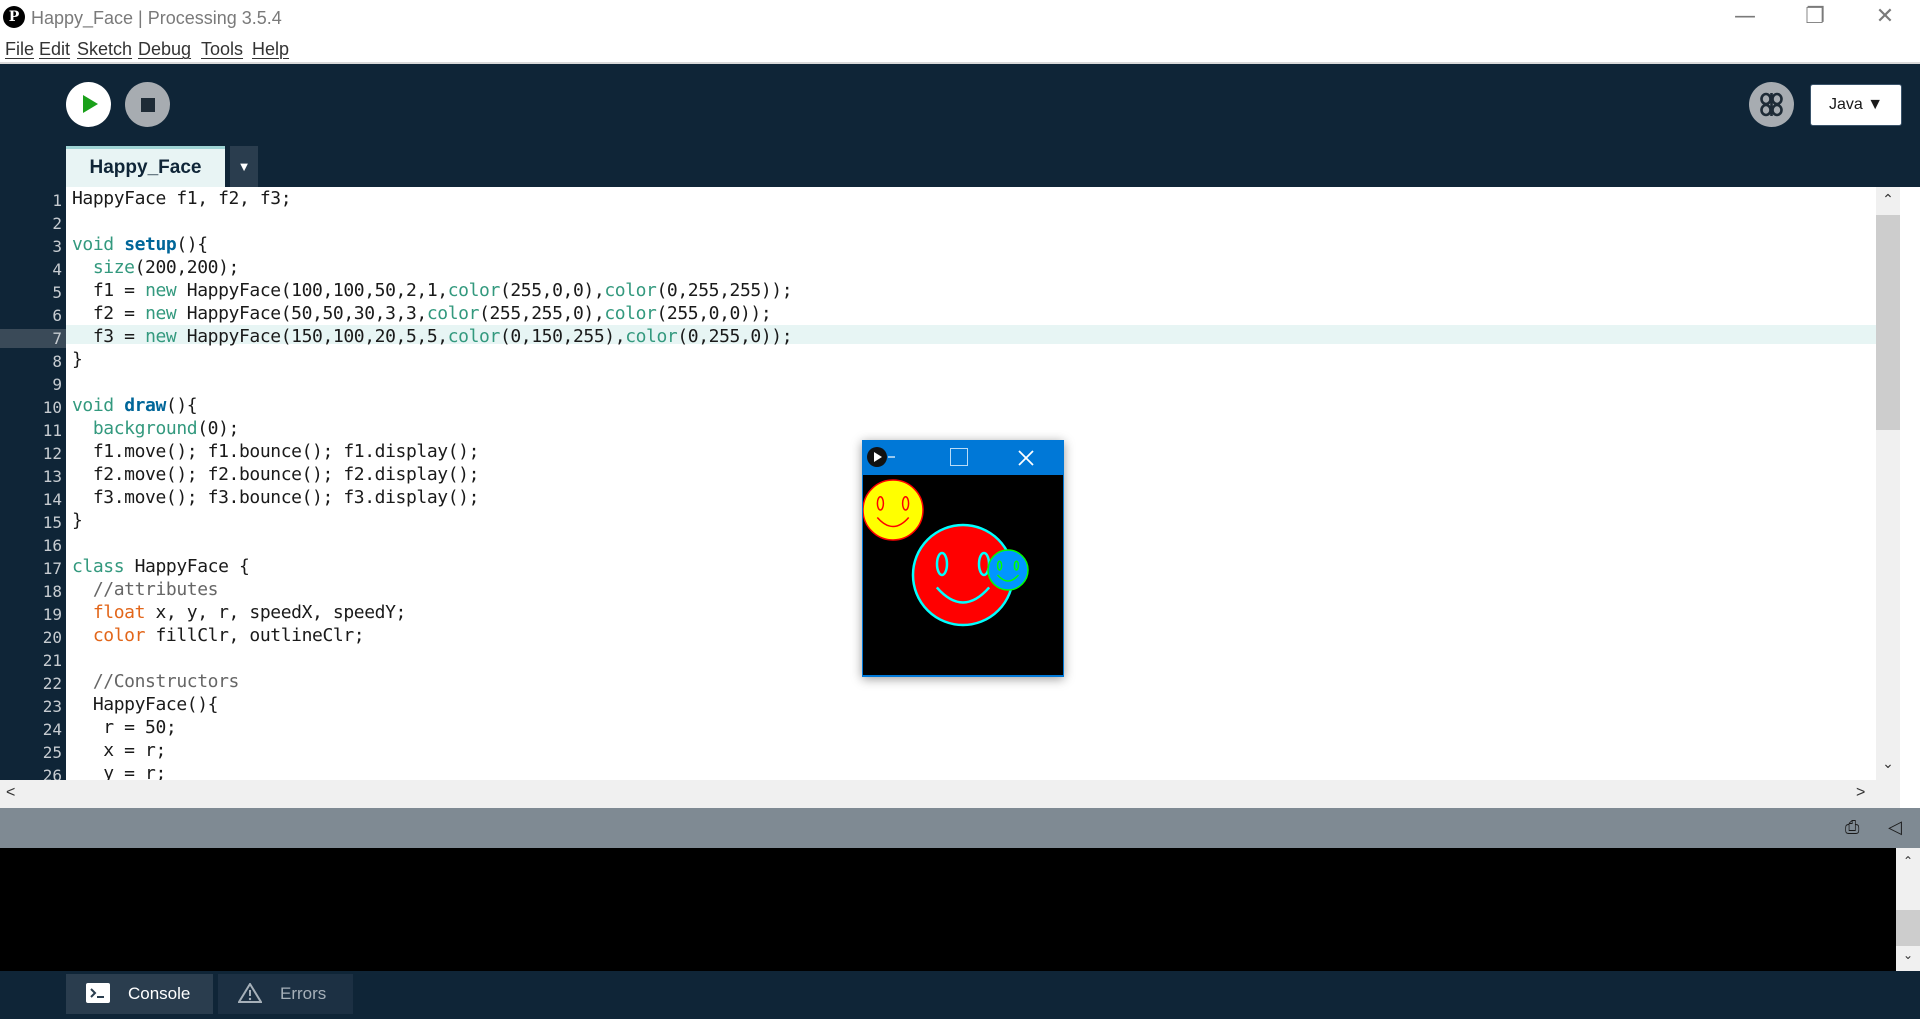 The height and width of the screenshot is (1019, 1920). What do you see at coordinates (161, 566) in the screenshot?
I see `code-line: class HappyFace {` at bounding box center [161, 566].